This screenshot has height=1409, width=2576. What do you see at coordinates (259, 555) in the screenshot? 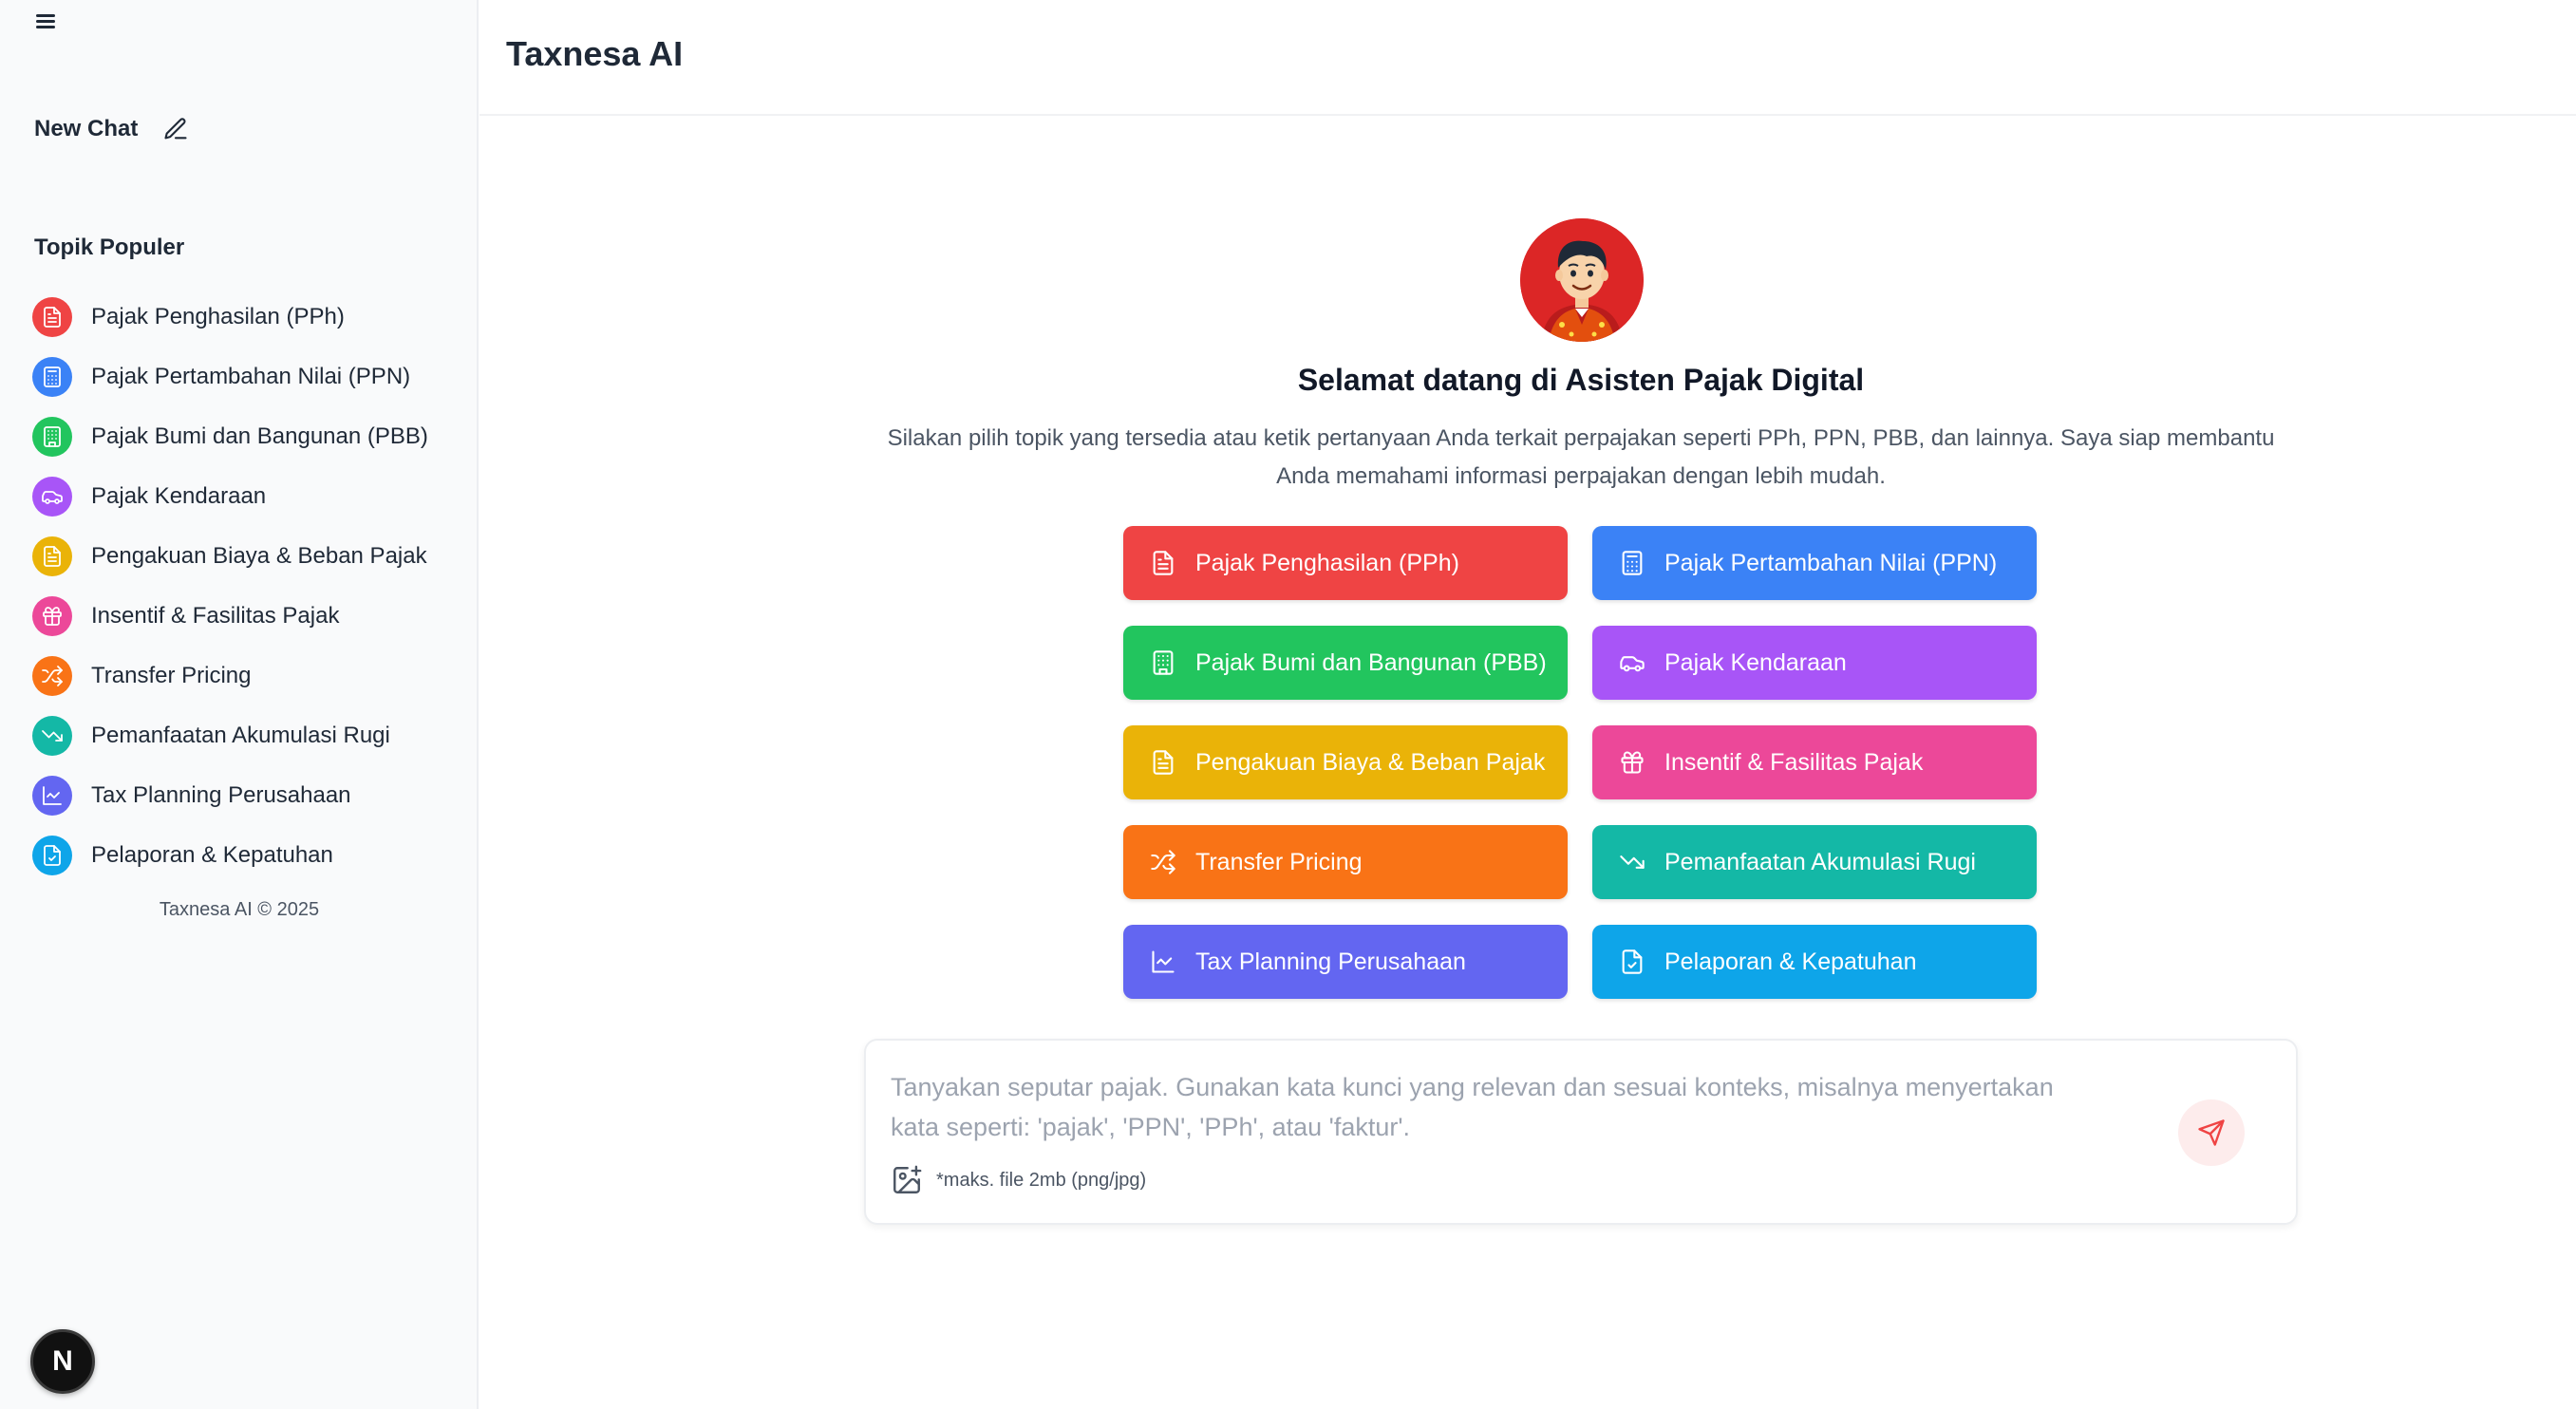
I see `sidebar-item-label: Pengakuan Biaya & Beban Pajak` at bounding box center [259, 555].